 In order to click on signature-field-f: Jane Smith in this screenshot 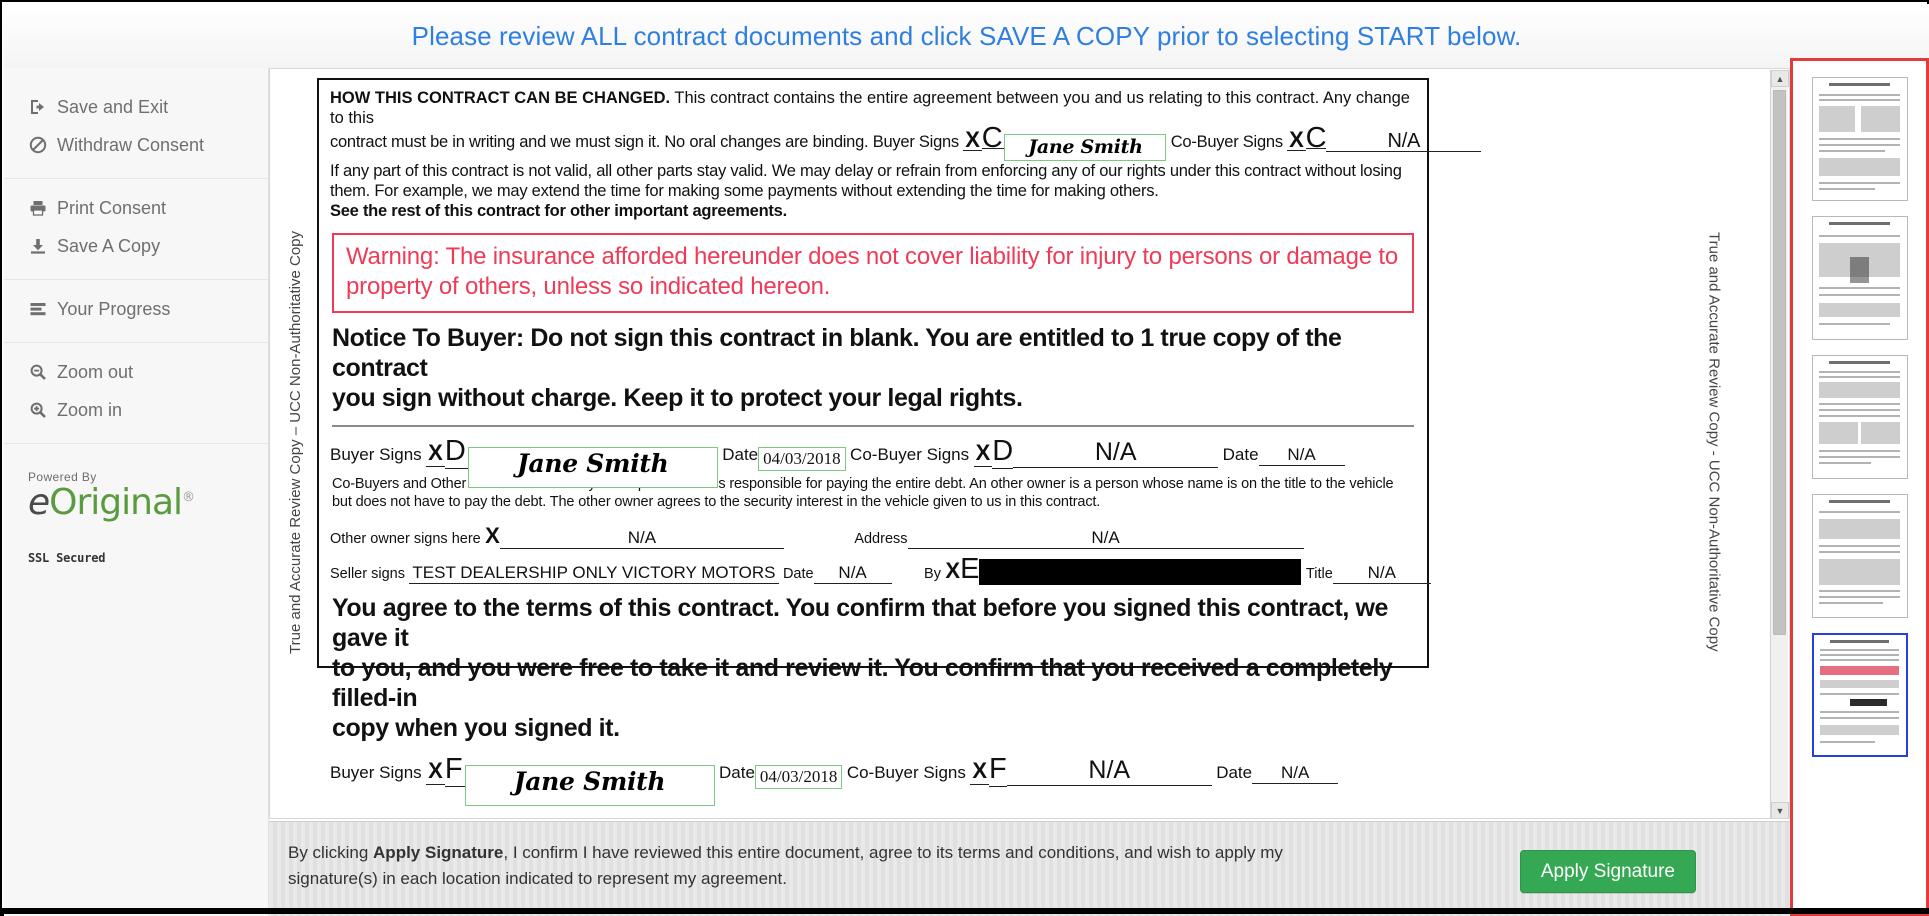, I will do `click(589, 785)`.